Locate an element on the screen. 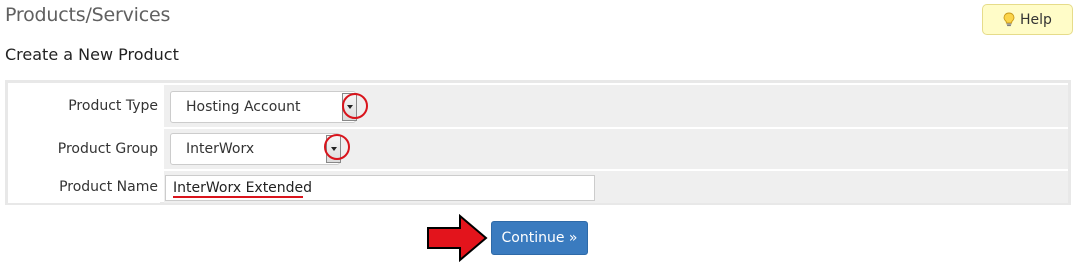 This screenshot has height=267, width=1077. continue-button: Continue » is located at coordinates (539, 238).